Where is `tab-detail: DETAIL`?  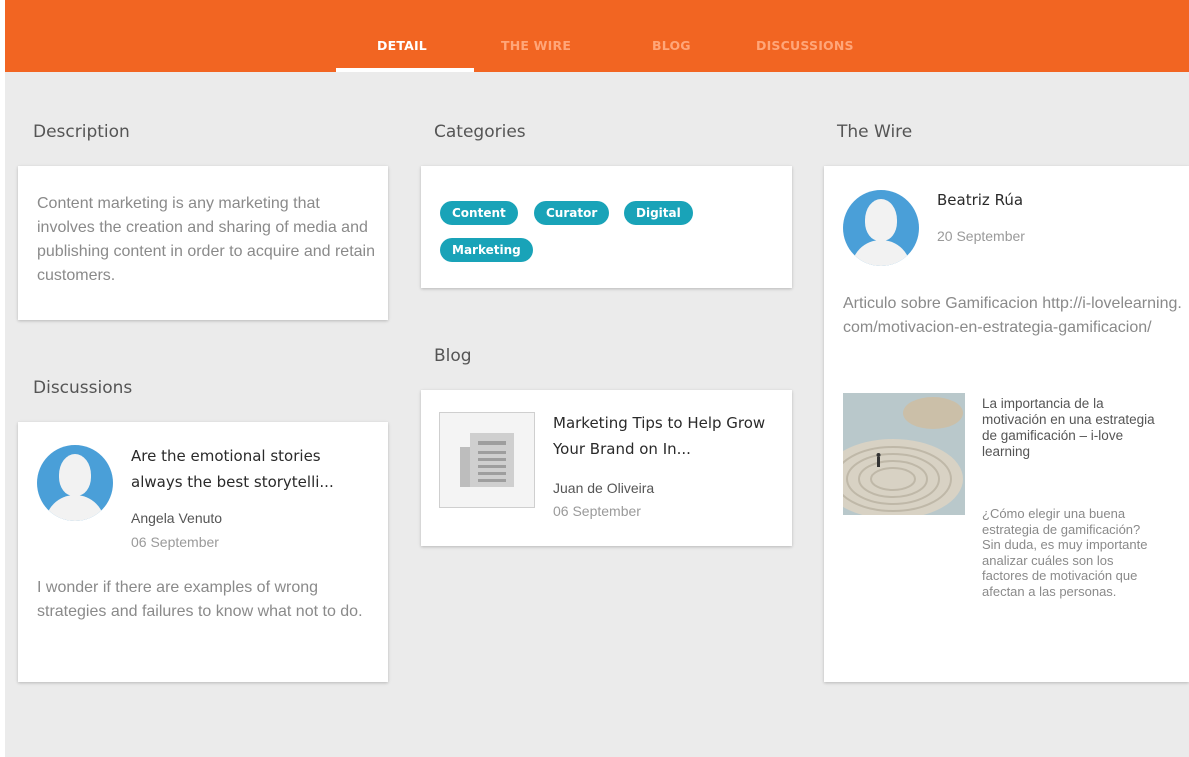
tab-detail: DETAIL is located at coordinates (402, 45).